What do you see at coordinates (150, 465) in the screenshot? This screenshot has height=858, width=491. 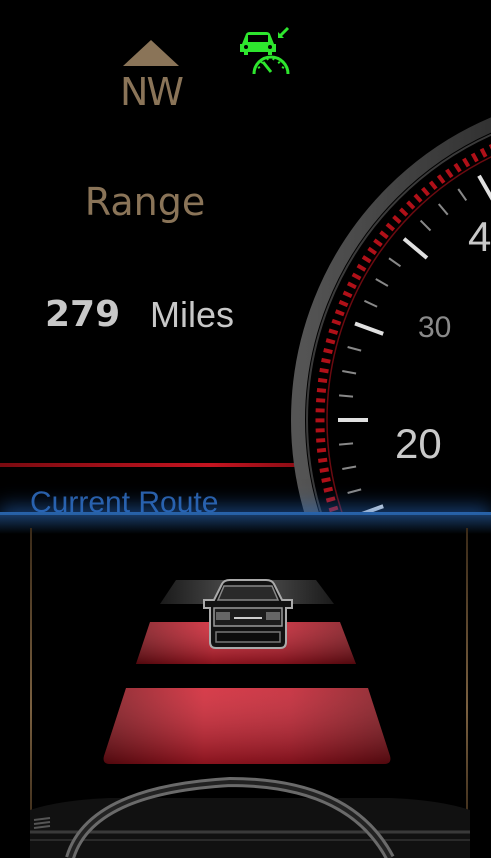 I see `red-divider` at bounding box center [150, 465].